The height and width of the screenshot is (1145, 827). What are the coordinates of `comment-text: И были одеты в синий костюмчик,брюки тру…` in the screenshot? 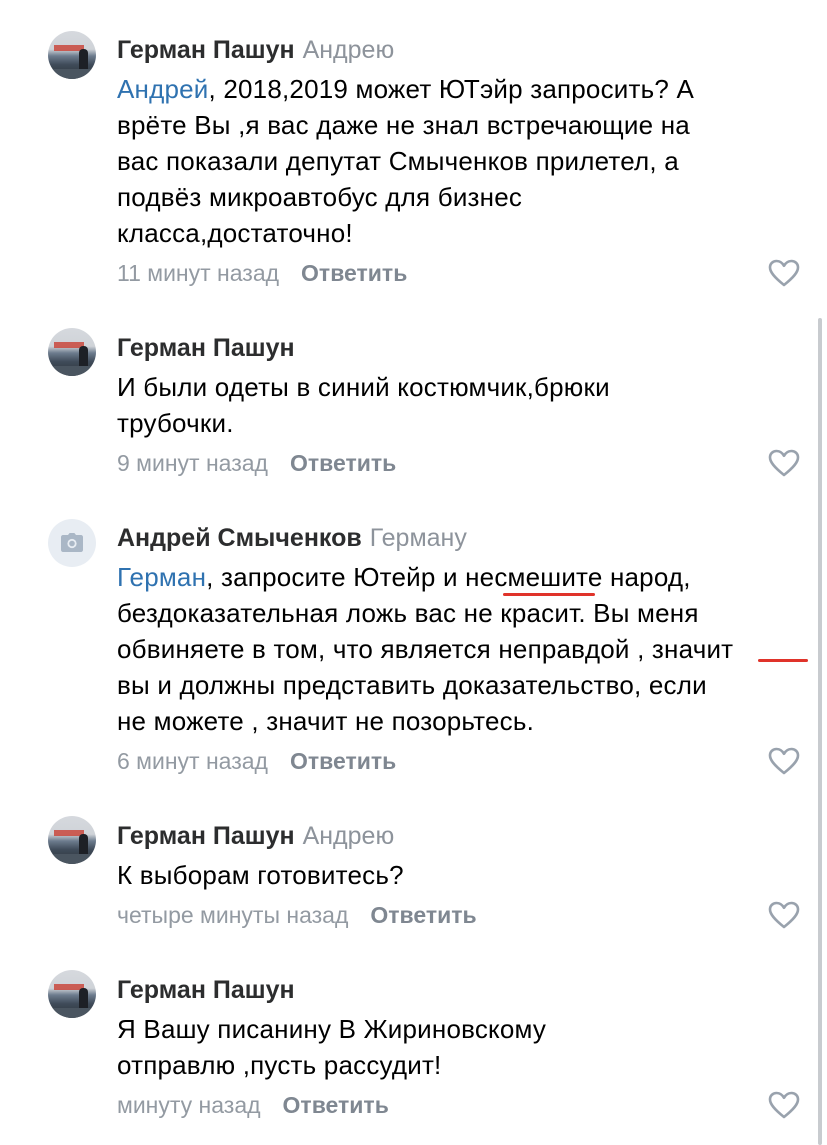 It's located at (363, 405).